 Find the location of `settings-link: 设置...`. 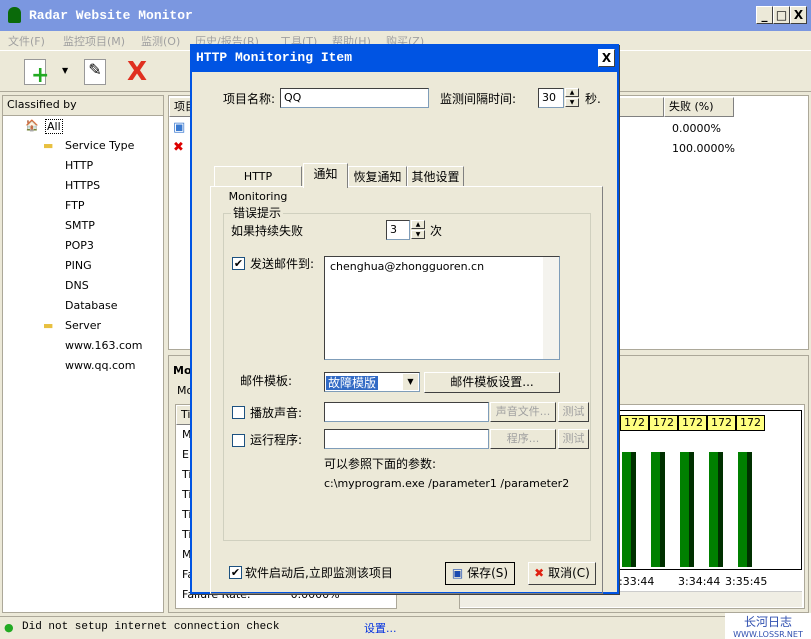

settings-link: 设置... is located at coordinates (380, 628).